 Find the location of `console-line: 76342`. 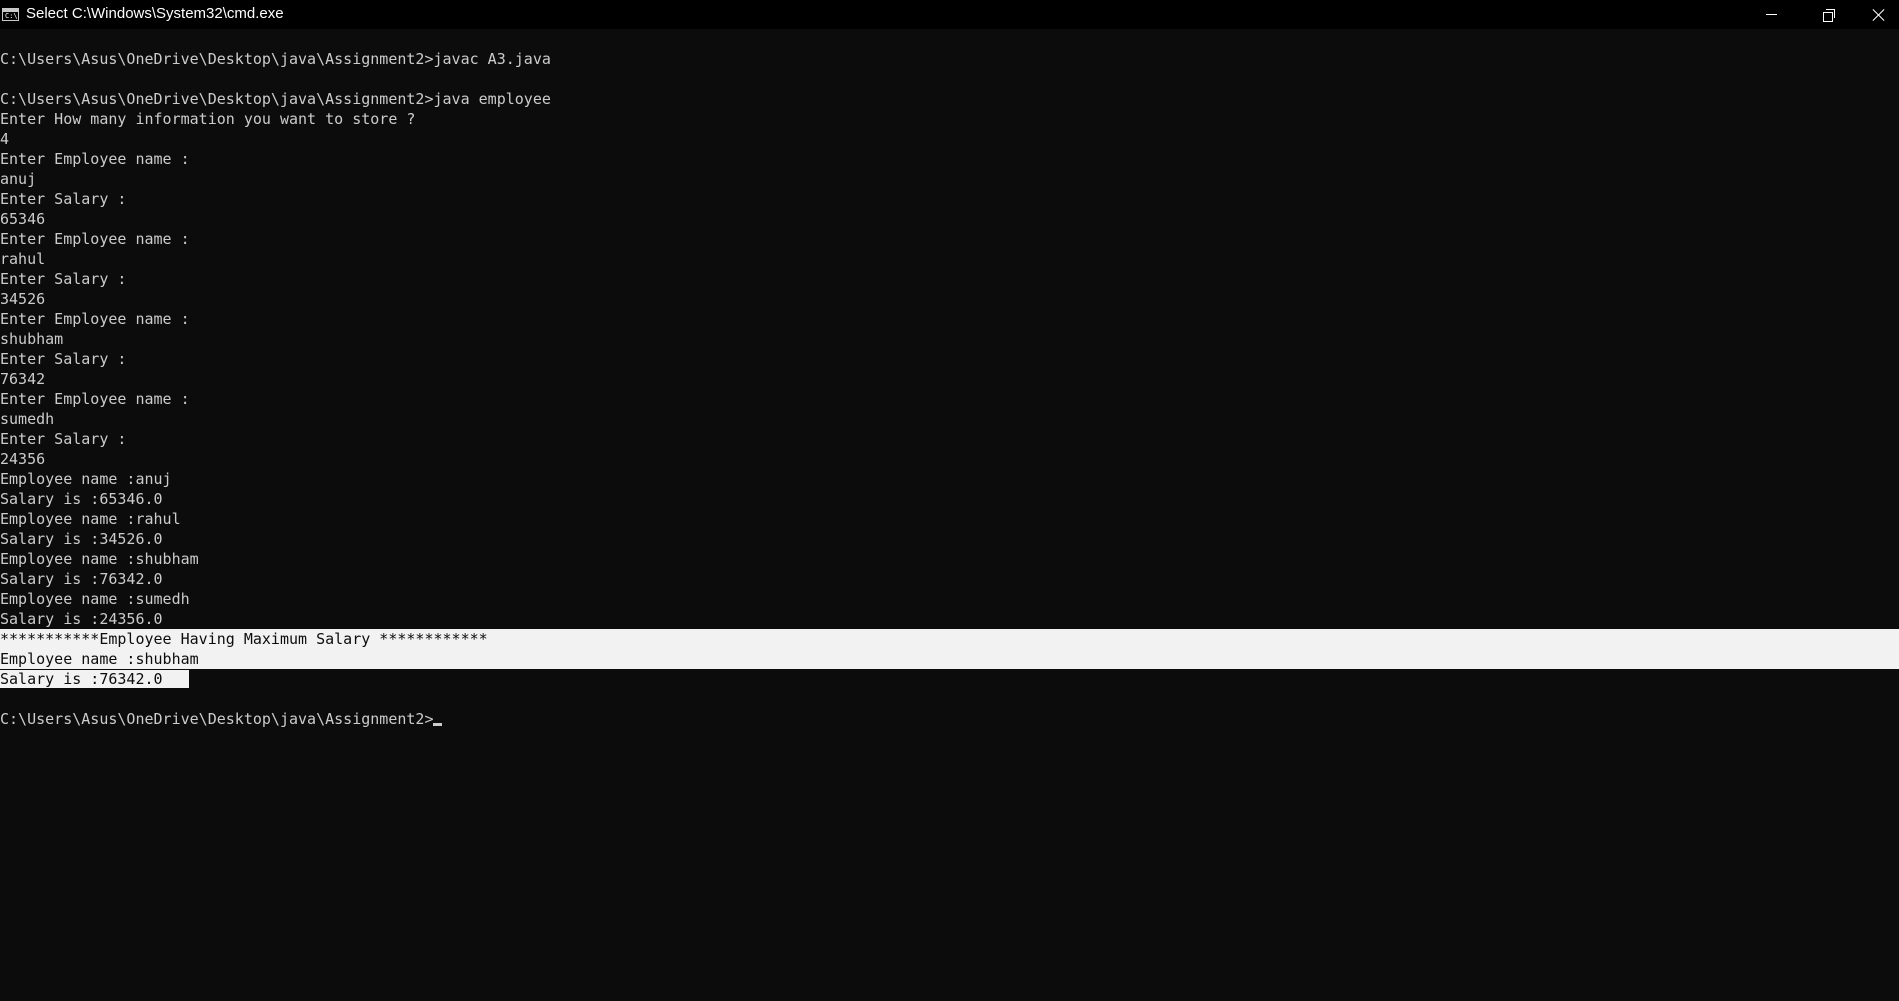

console-line: 76342 is located at coordinates (949, 379).